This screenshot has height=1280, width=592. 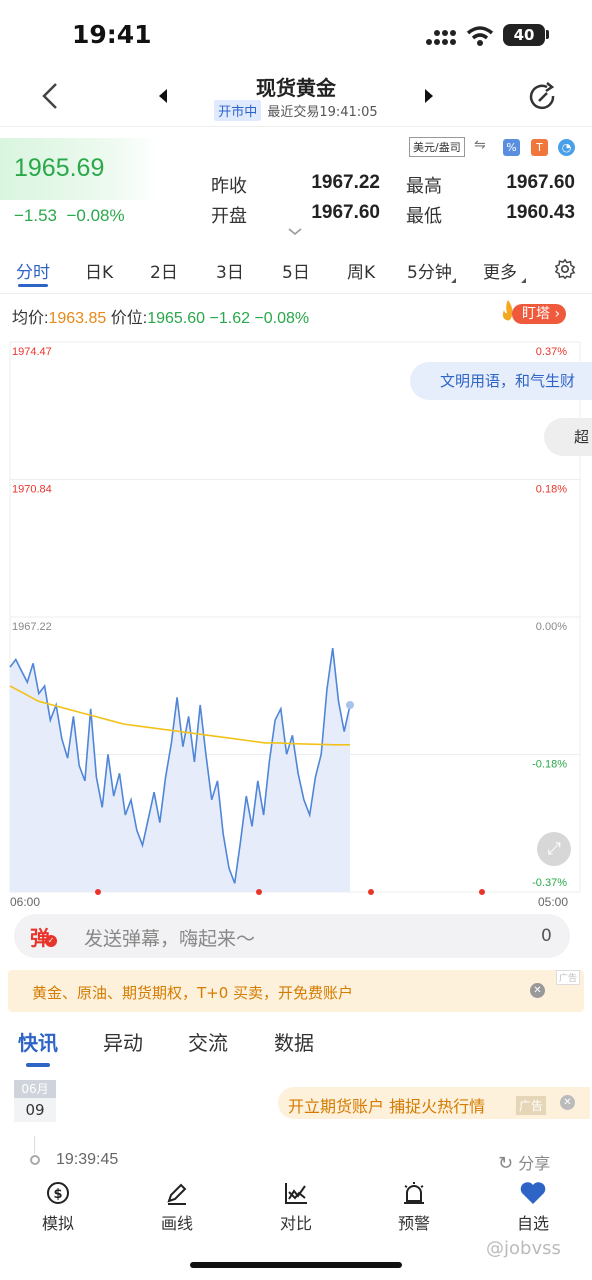 What do you see at coordinates (32, 490) in the screenshot?
I see `y-tick-left: 1970.84` at bounding box center [32, 490].